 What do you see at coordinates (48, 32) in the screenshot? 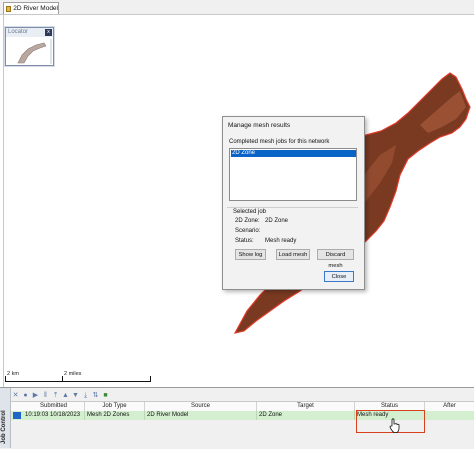
I see `close-icon: x` at bounding box center [48, 32].